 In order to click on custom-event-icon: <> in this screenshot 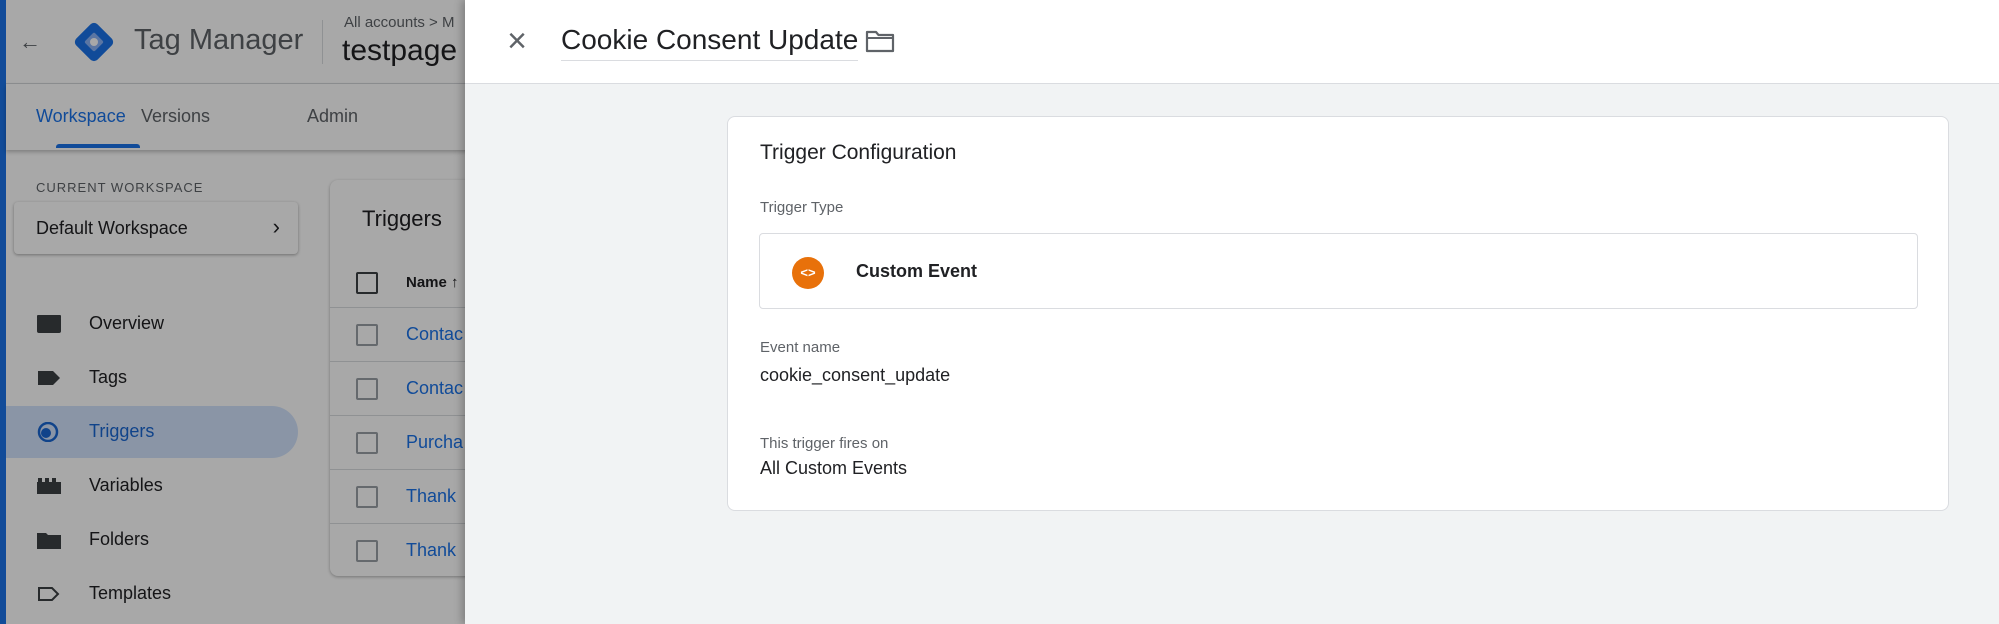, I will do `click(808, 273)`.